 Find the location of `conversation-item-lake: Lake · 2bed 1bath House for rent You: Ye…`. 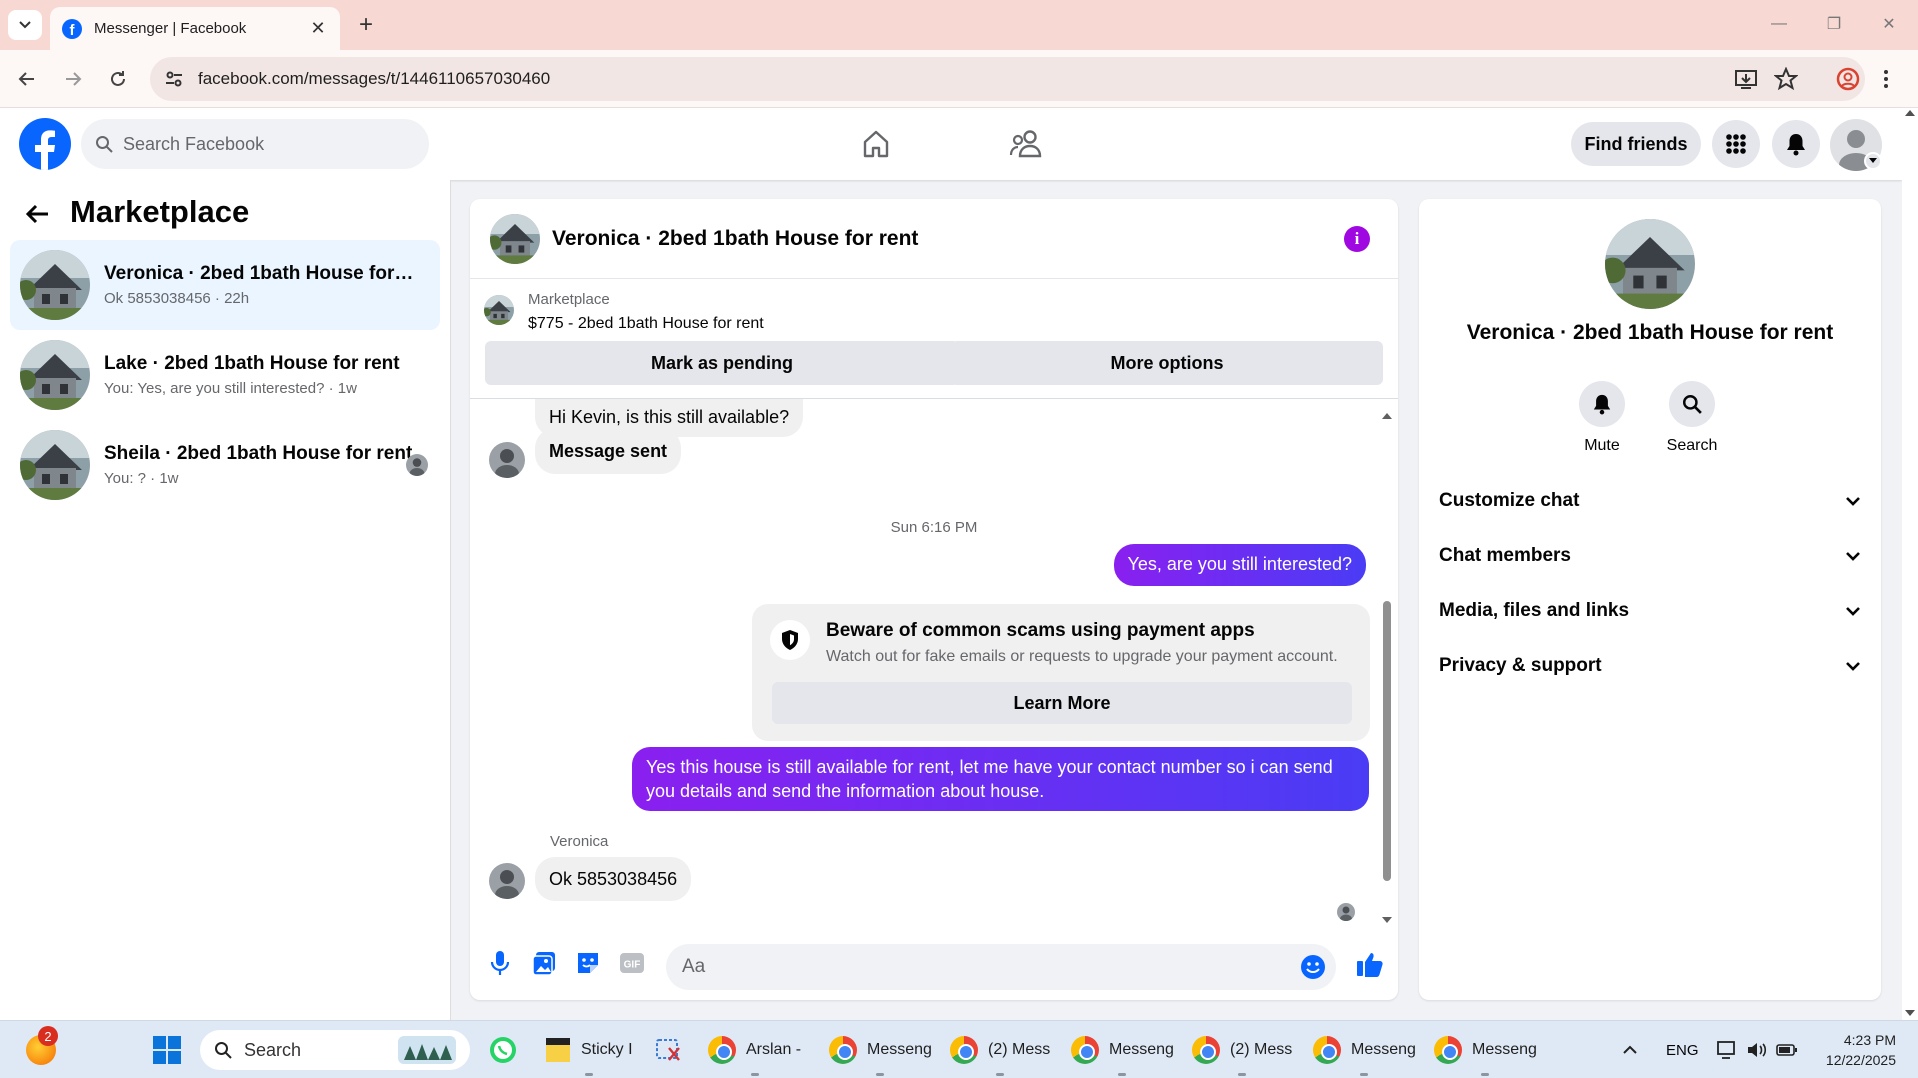

conversation-item-lake: Lake · 2bed 1bath House for rent You: Ye… is located at coordinates (225, 375).